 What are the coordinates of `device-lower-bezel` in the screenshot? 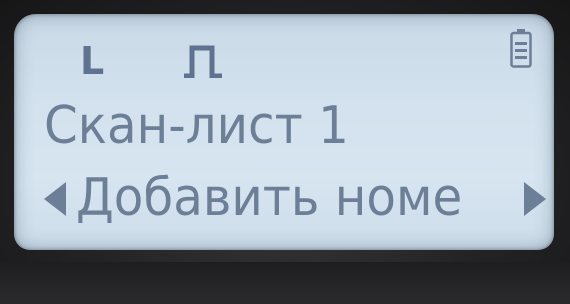 It's located at (285, 283).